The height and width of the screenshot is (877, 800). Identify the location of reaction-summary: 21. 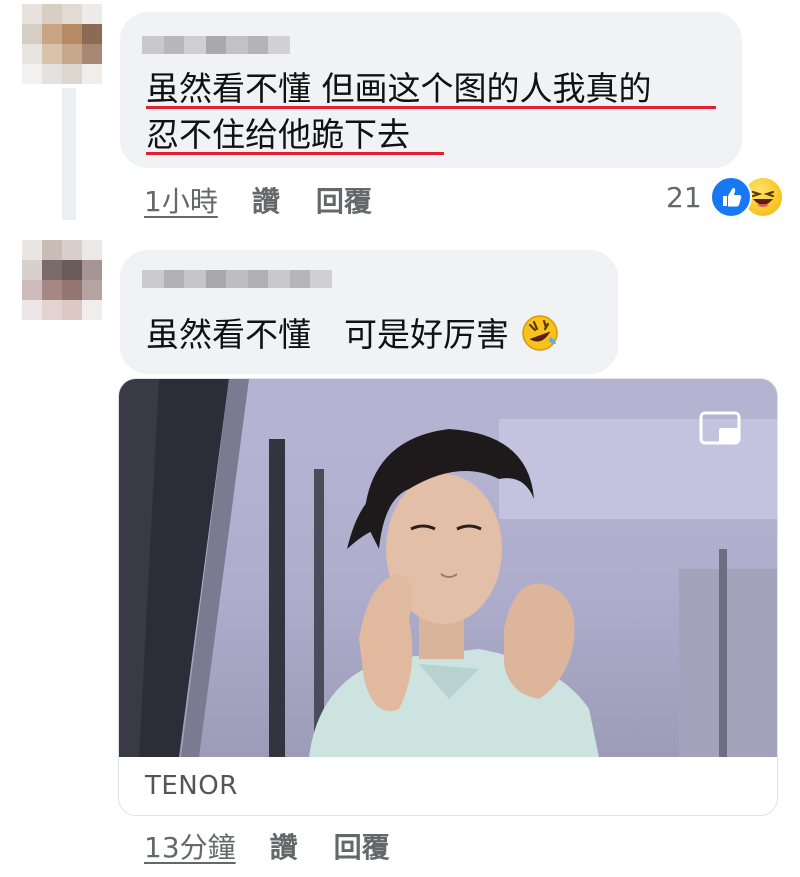
(725, 197).